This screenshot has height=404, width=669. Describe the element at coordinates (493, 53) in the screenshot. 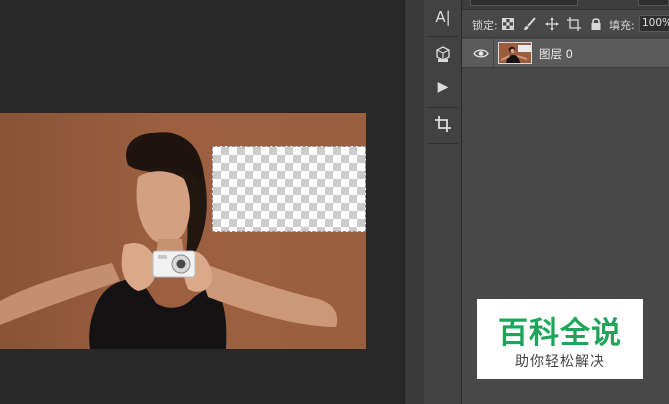

I see `layer-row-divider` at that location.